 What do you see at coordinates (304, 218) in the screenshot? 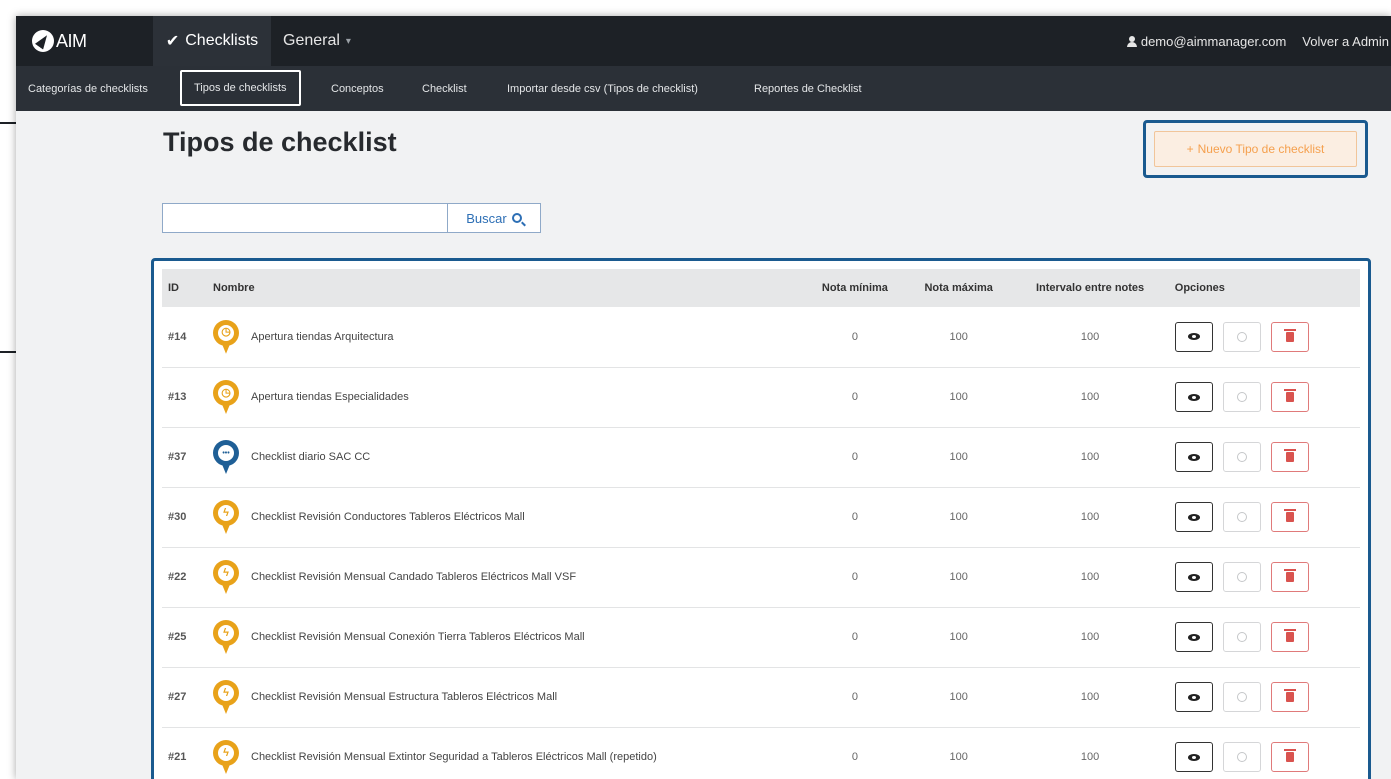
I see `search-input` at bounding box center [304, 218].